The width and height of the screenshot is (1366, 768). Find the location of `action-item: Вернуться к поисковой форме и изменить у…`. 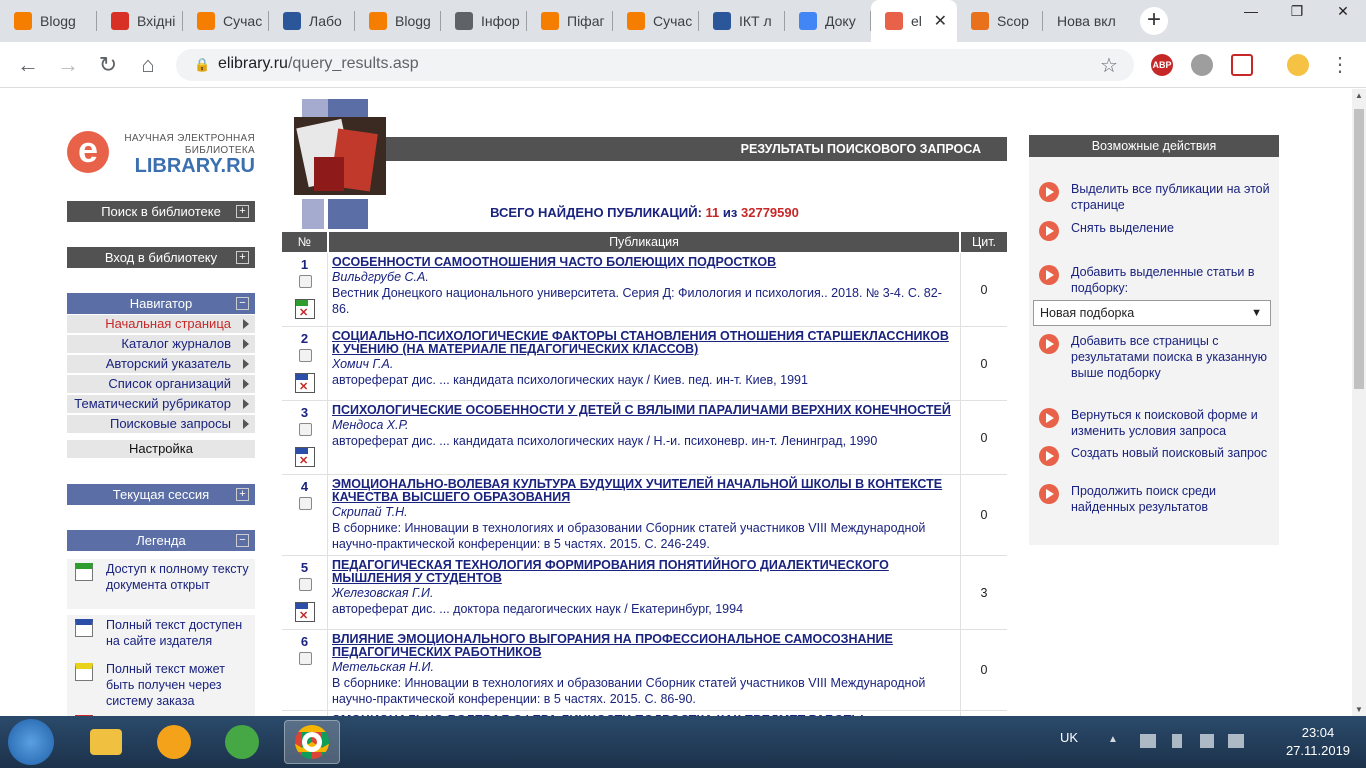

action-item: Вернуться к поисковой форме и изменить у… is located at coordinates (1157, 424).